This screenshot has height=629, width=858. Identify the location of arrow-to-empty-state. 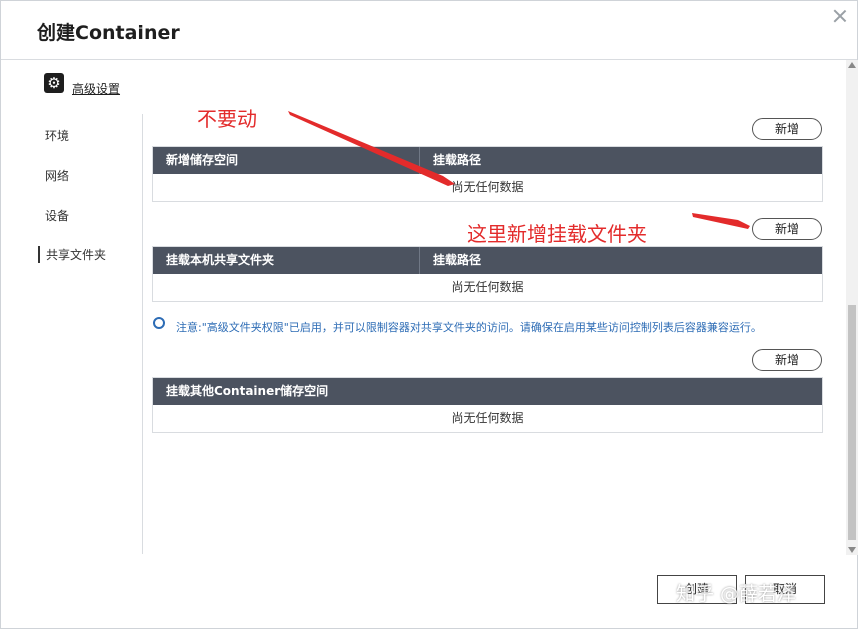
(371, 148).